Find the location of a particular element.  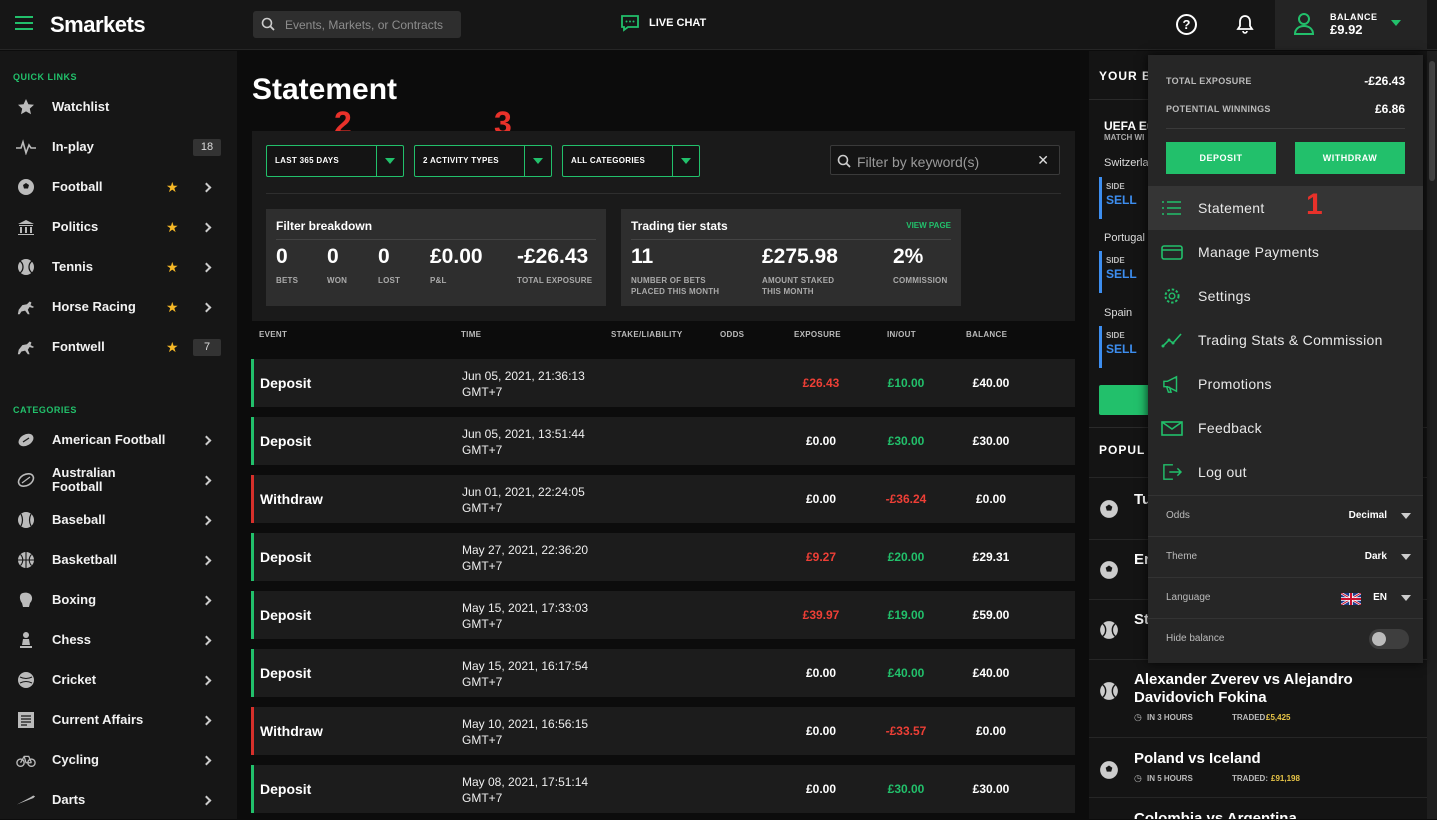

theme-select: Theme Dark is located at coordinates (1285, 556).